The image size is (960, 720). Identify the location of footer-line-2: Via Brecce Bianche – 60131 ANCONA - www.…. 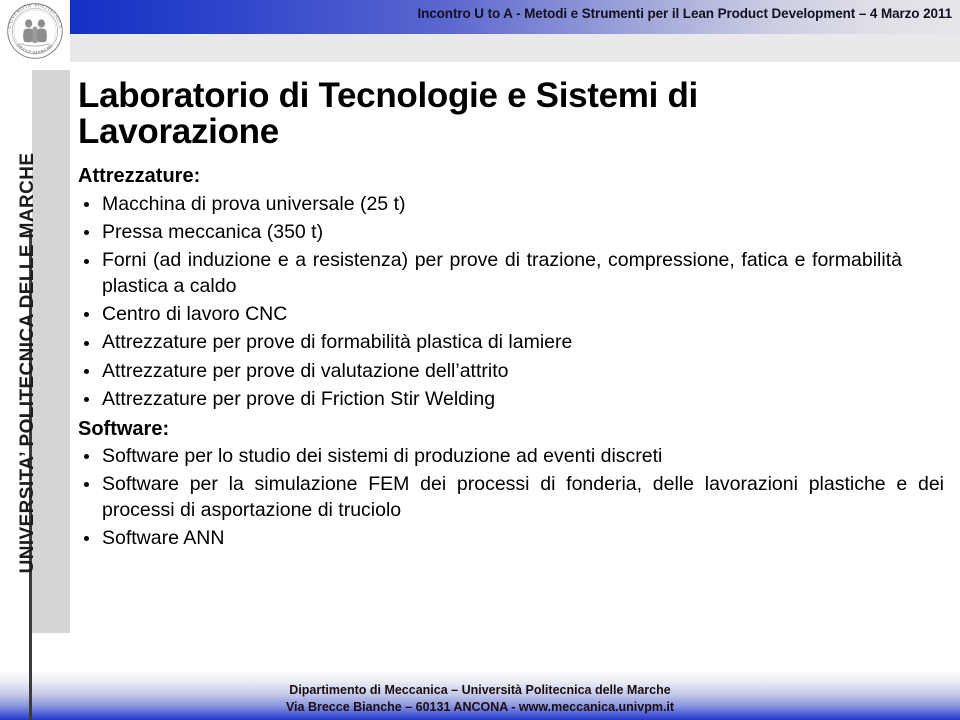
(480, 707).